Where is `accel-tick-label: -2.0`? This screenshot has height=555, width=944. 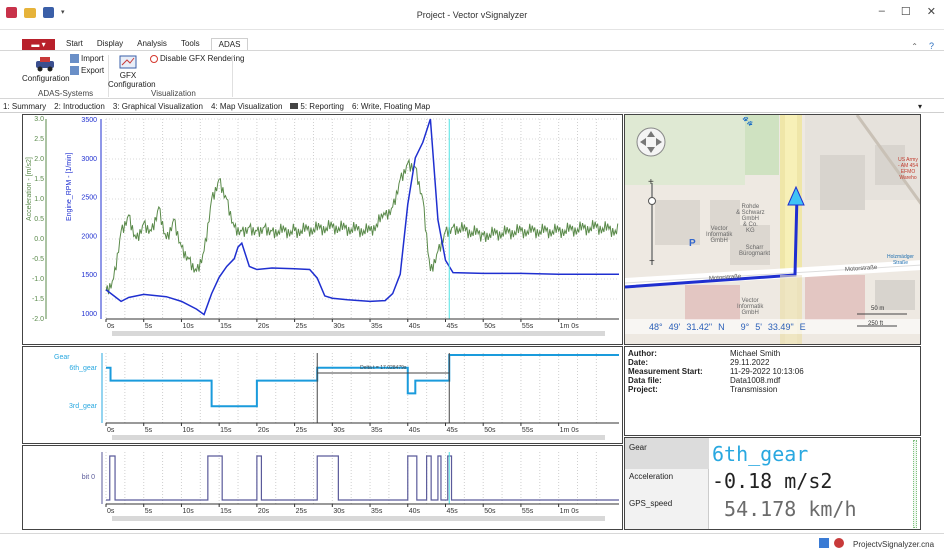
accel-tick-label: -2.0 is located at coordinates (38, 319).